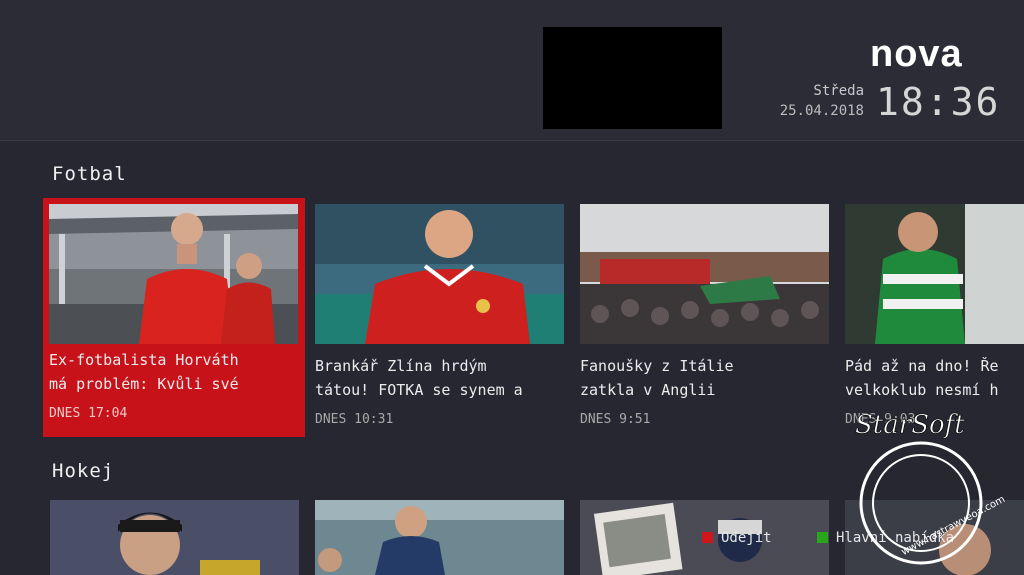  I want to click on green-key-icon, so click(822, 537).